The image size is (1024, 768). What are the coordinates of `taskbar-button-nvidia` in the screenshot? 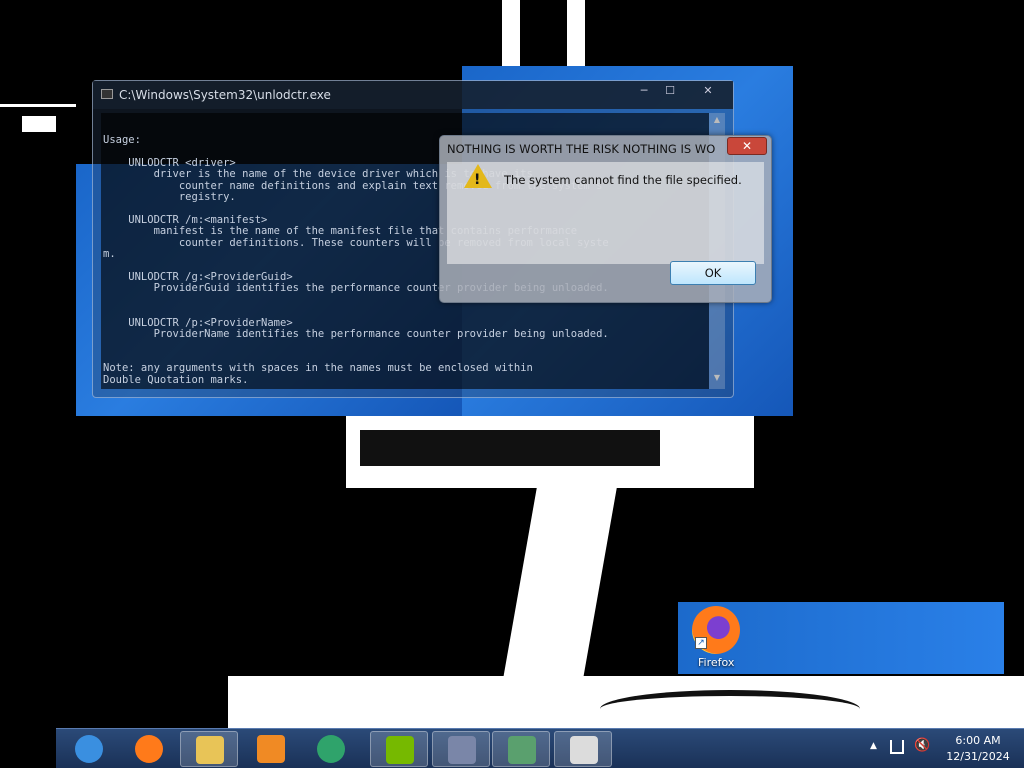 It's located at (399, 749).